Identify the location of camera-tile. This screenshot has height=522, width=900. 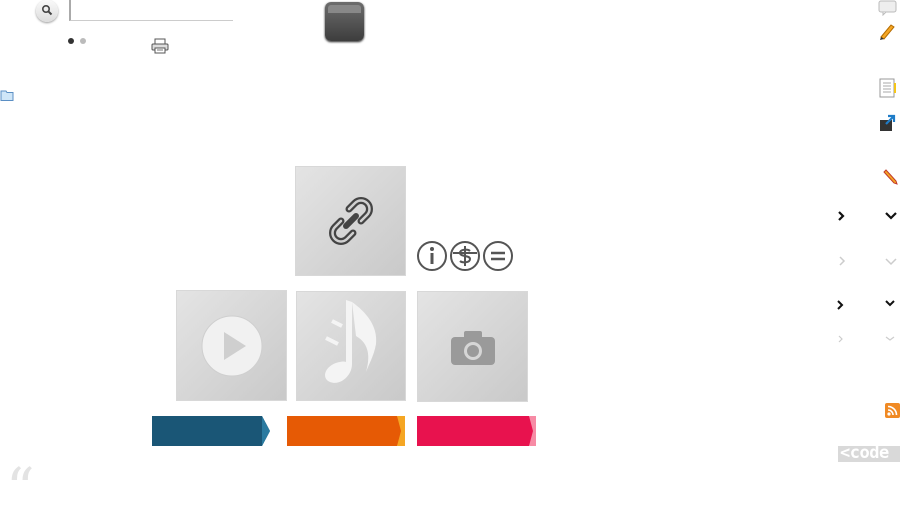
(472, 346).